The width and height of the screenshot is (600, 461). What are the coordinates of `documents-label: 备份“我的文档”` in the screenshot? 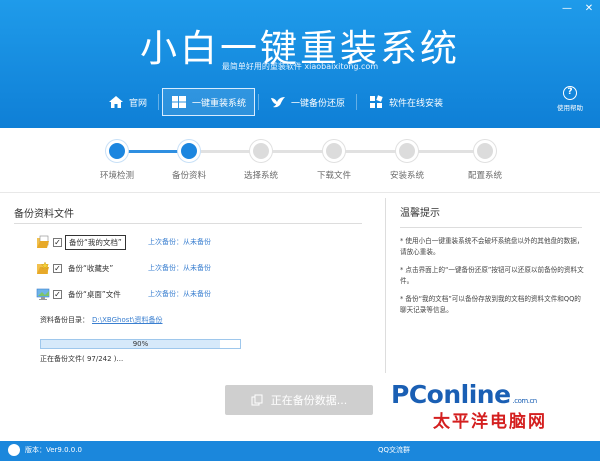 It's located at (95, 242).